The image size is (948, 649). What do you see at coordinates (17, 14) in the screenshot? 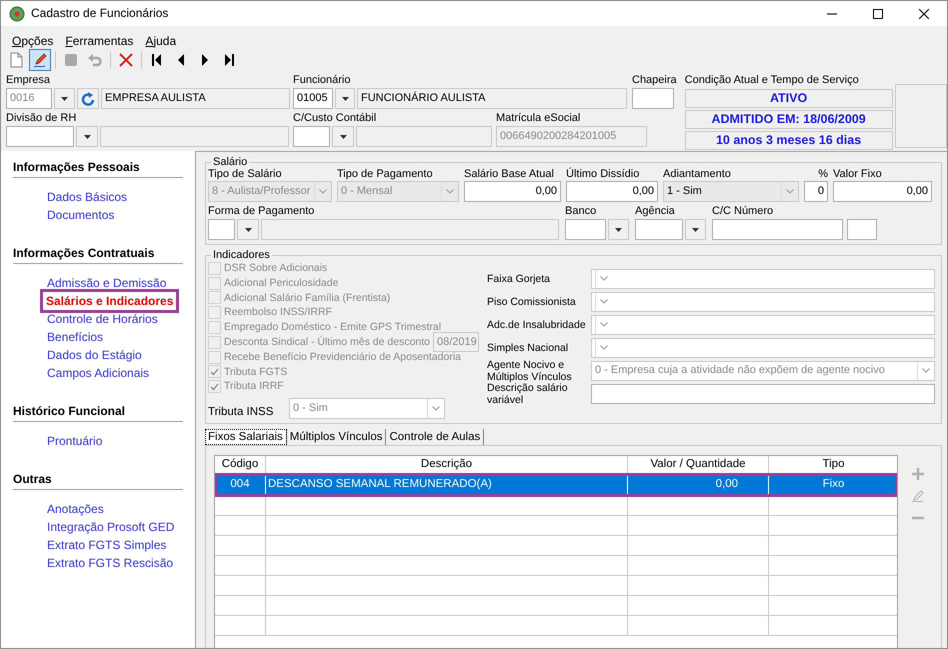
I see `app-icon` at bounding box center [17, 14].